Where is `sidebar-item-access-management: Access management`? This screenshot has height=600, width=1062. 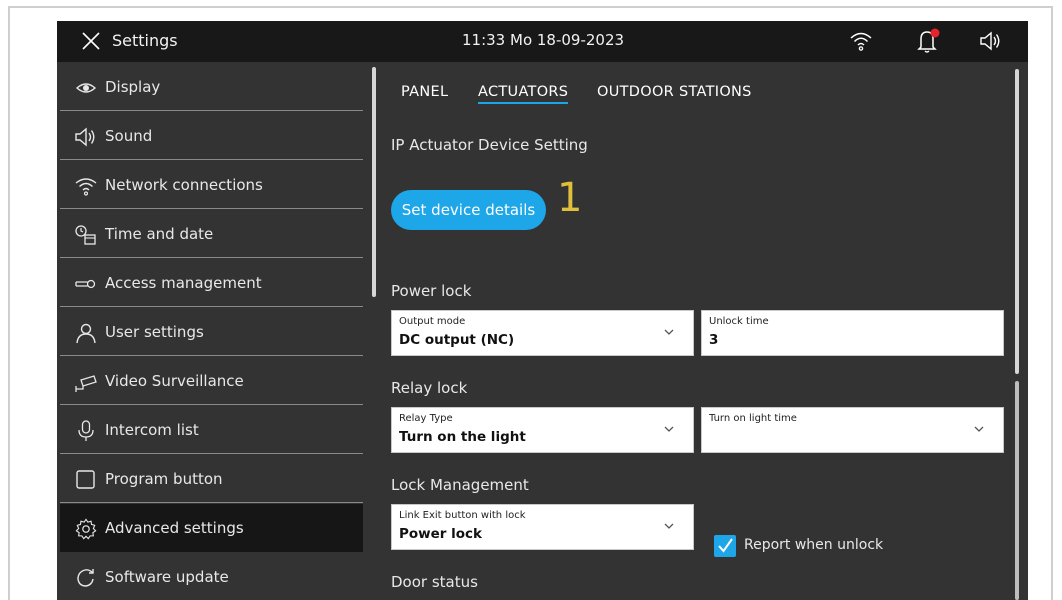 sidebar-item-access-management: Access management is located at coordinates (211, 283).